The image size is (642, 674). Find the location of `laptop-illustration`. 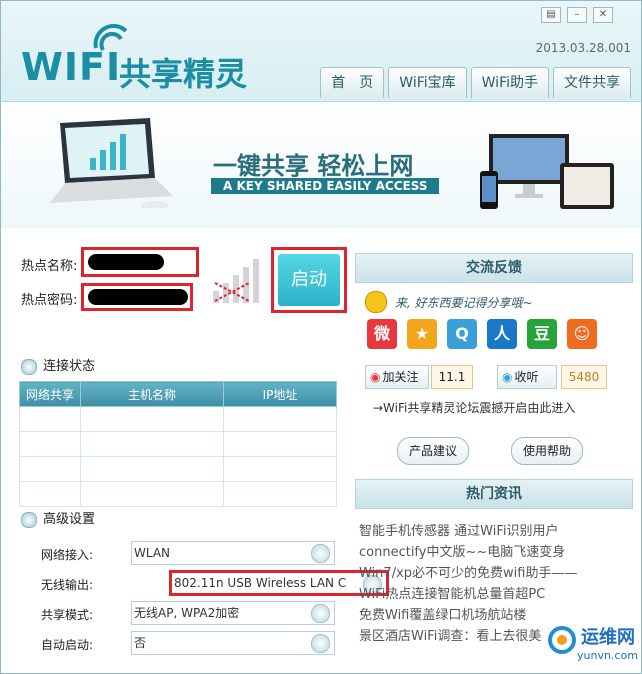

laptop-illustration is located at coordinates (111, 163).